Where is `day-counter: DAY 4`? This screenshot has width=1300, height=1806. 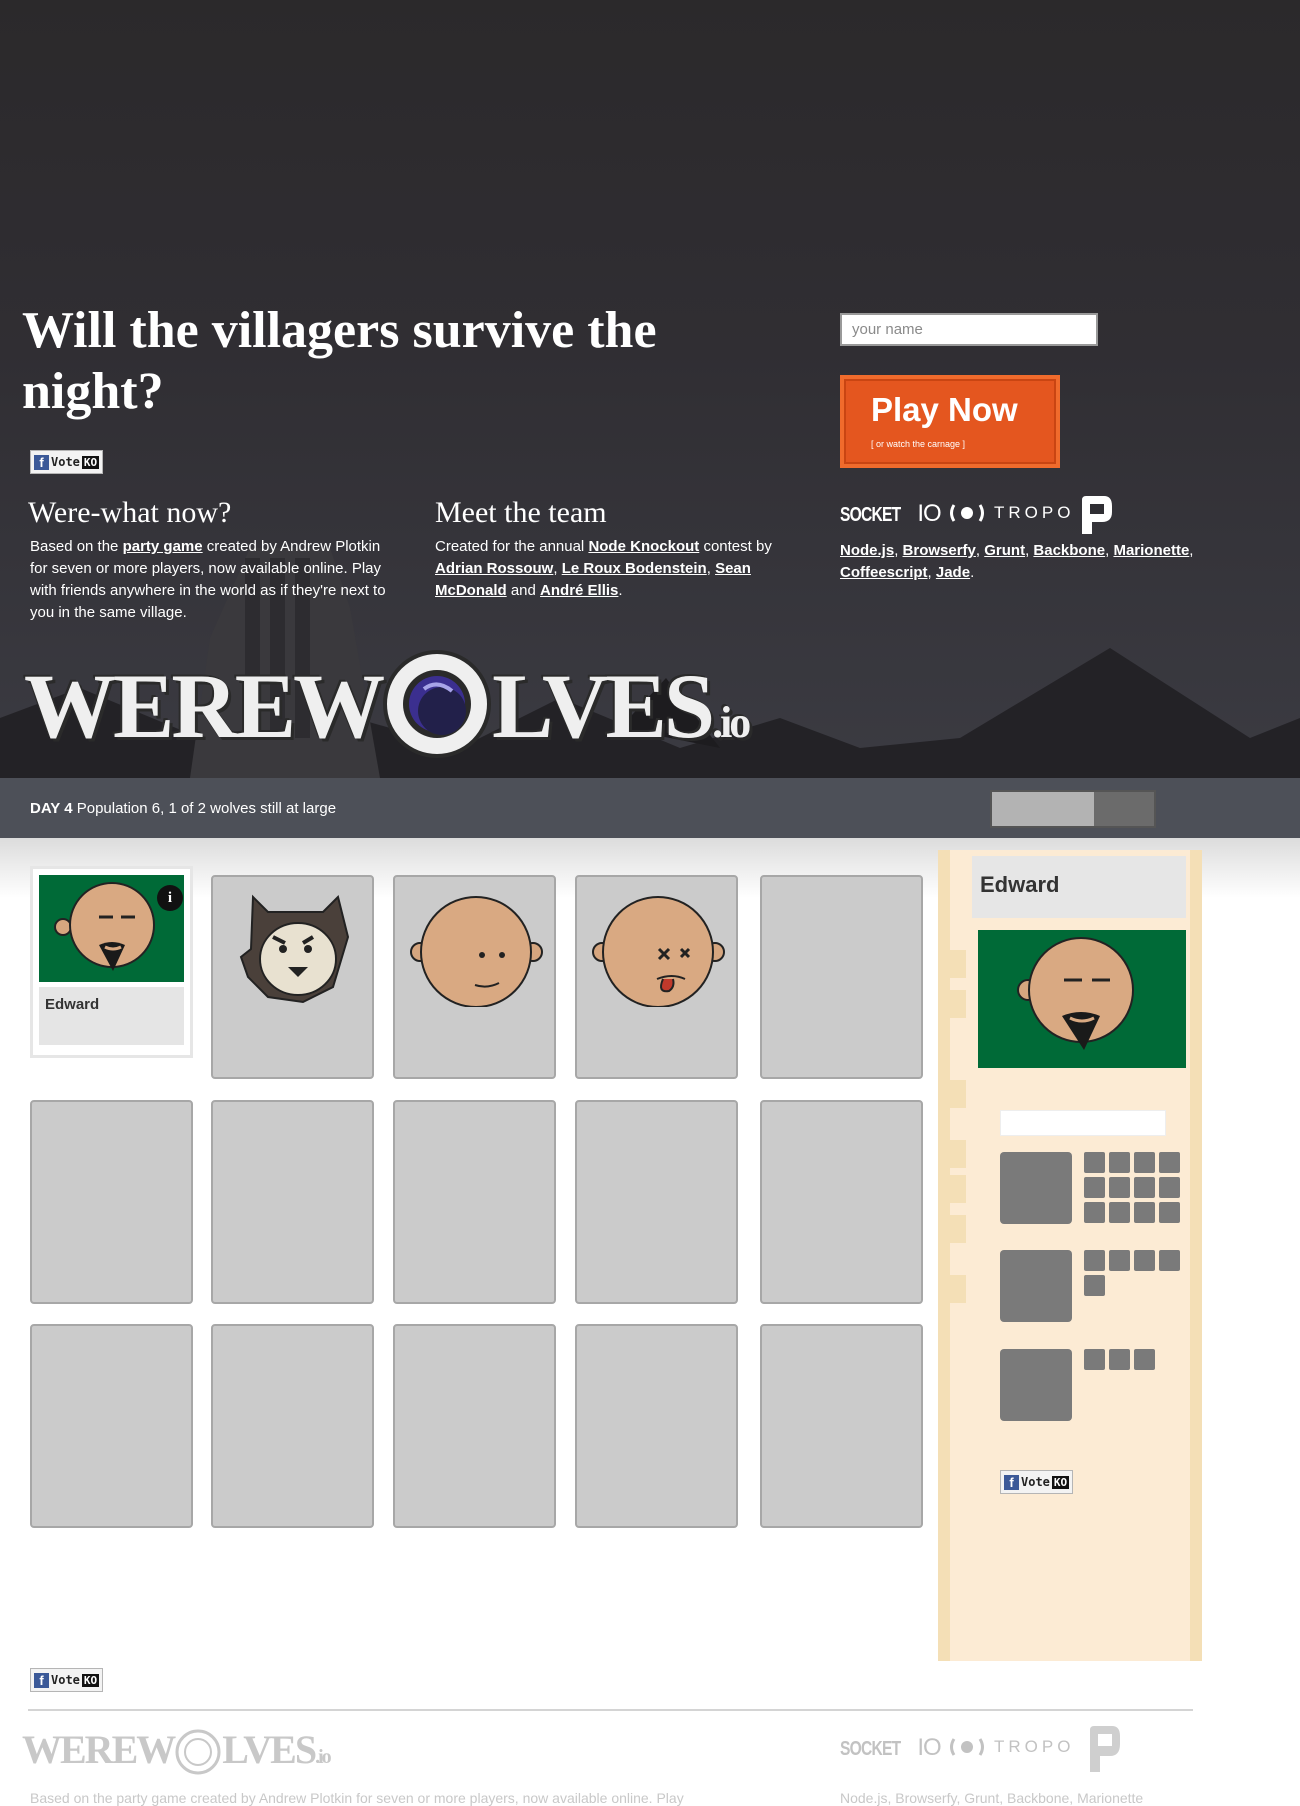
day-counter: DAY 4 is located at coordinates (51, 808).